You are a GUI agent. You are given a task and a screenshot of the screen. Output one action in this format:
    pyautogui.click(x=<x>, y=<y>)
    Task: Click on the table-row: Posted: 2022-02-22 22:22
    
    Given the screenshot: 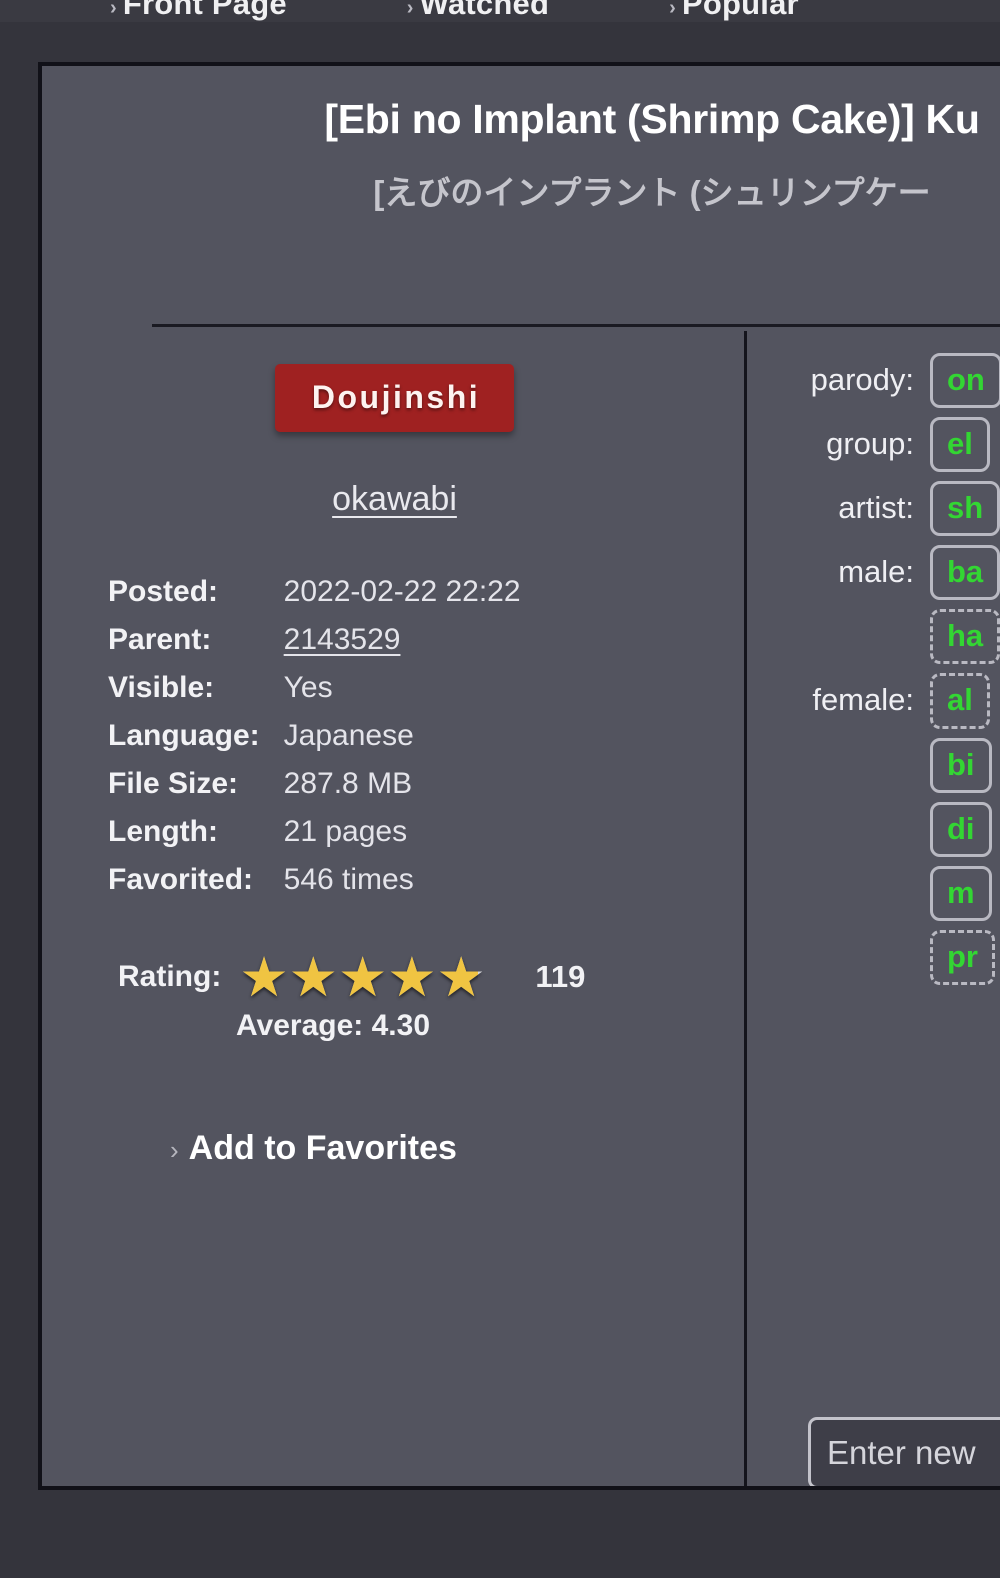 What is the action you would take?
    pyautogui.click(x=314, y=599)
    